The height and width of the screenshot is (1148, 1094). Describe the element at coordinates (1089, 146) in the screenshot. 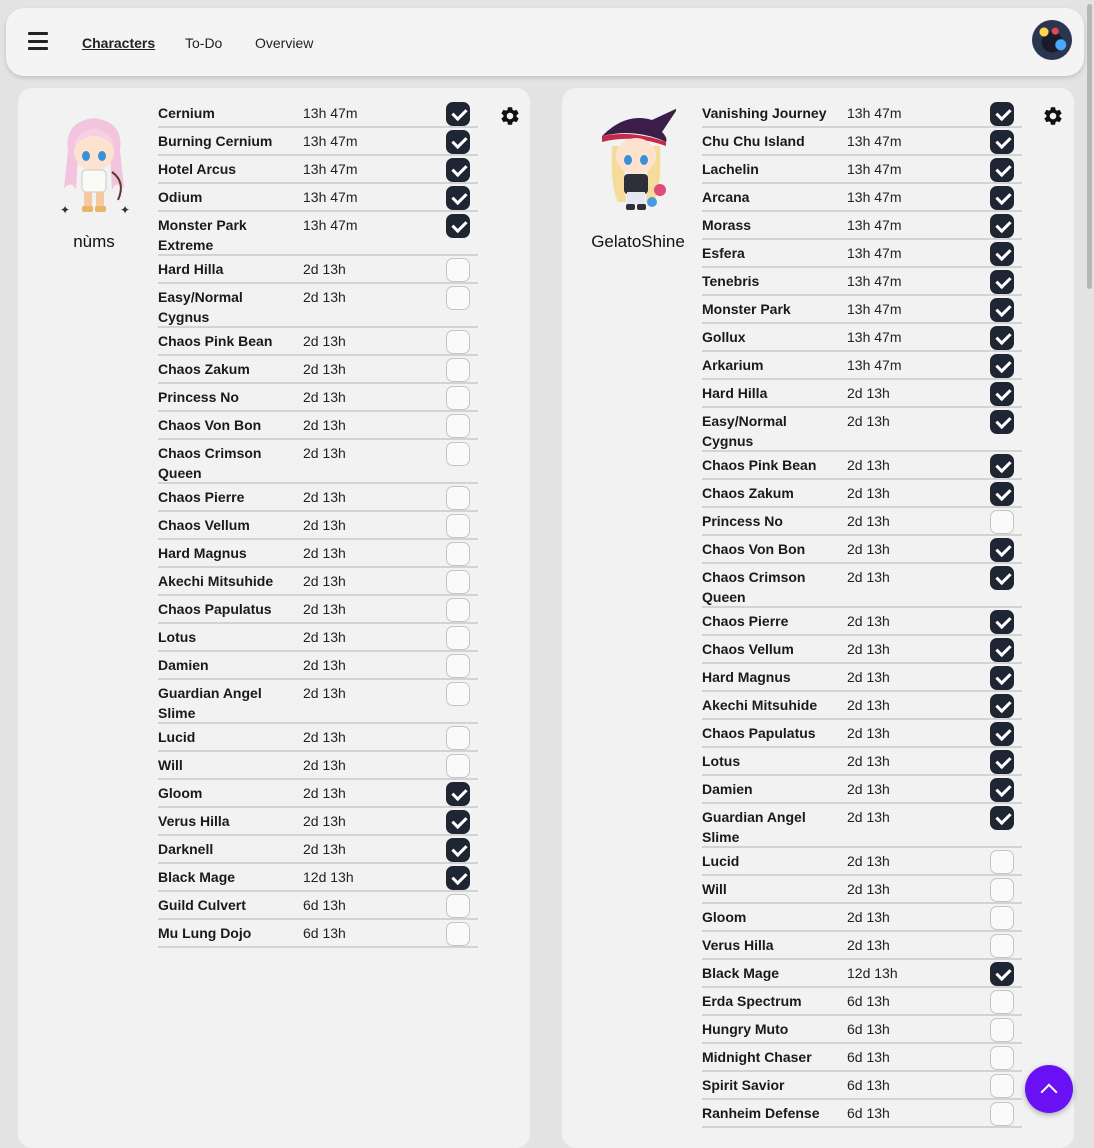

I see `page-scrollbar` at that location.